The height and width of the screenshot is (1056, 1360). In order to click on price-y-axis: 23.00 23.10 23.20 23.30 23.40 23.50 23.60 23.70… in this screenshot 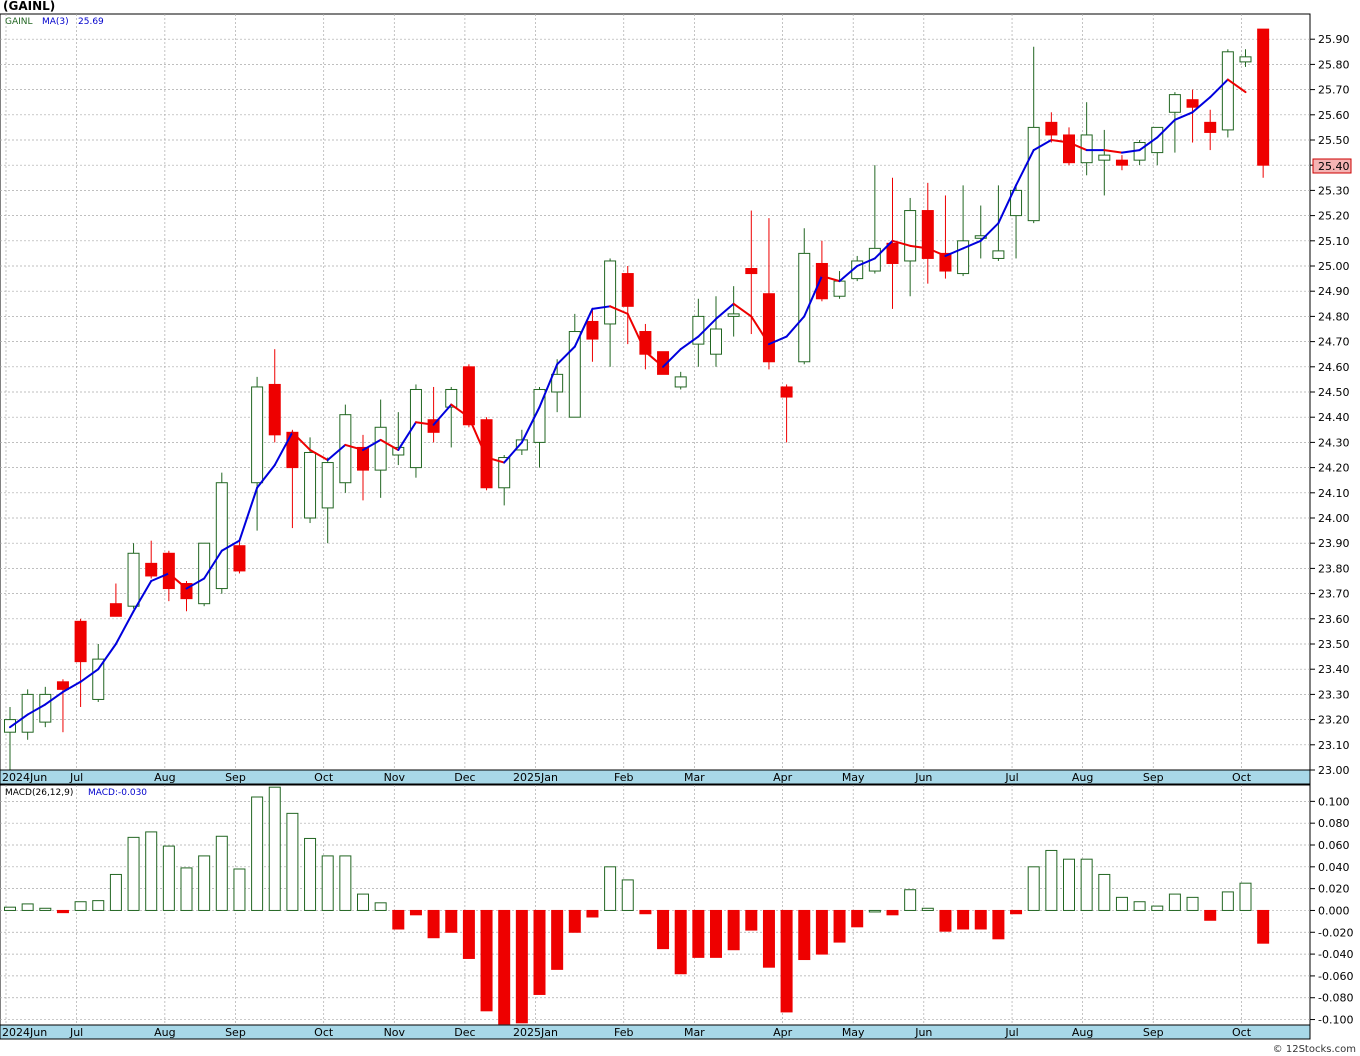, I will do `click(1330, 405)`.